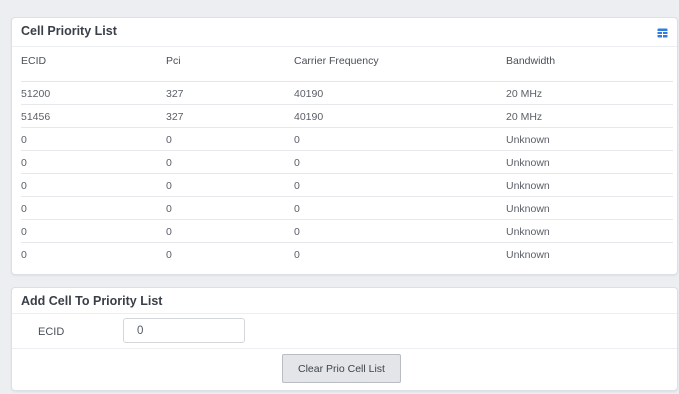  Describe the element at coordinates (230, 68) in the screenshot. I see `column-header-pci: Pci` at that location.